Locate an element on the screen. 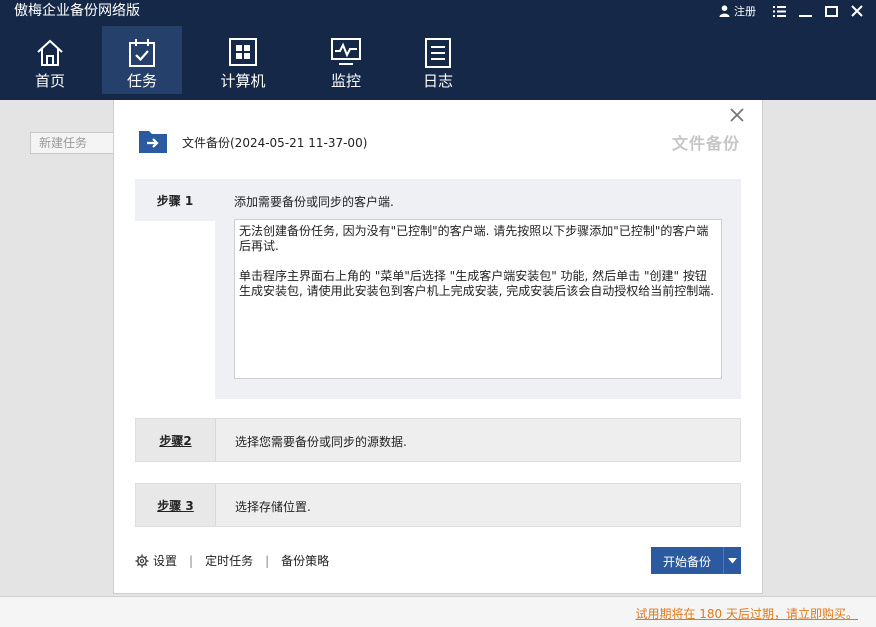 The image size is (876, 627). step-2-description: 选择您需要备份或同步的源数据. is located at coordinates (321, 442).